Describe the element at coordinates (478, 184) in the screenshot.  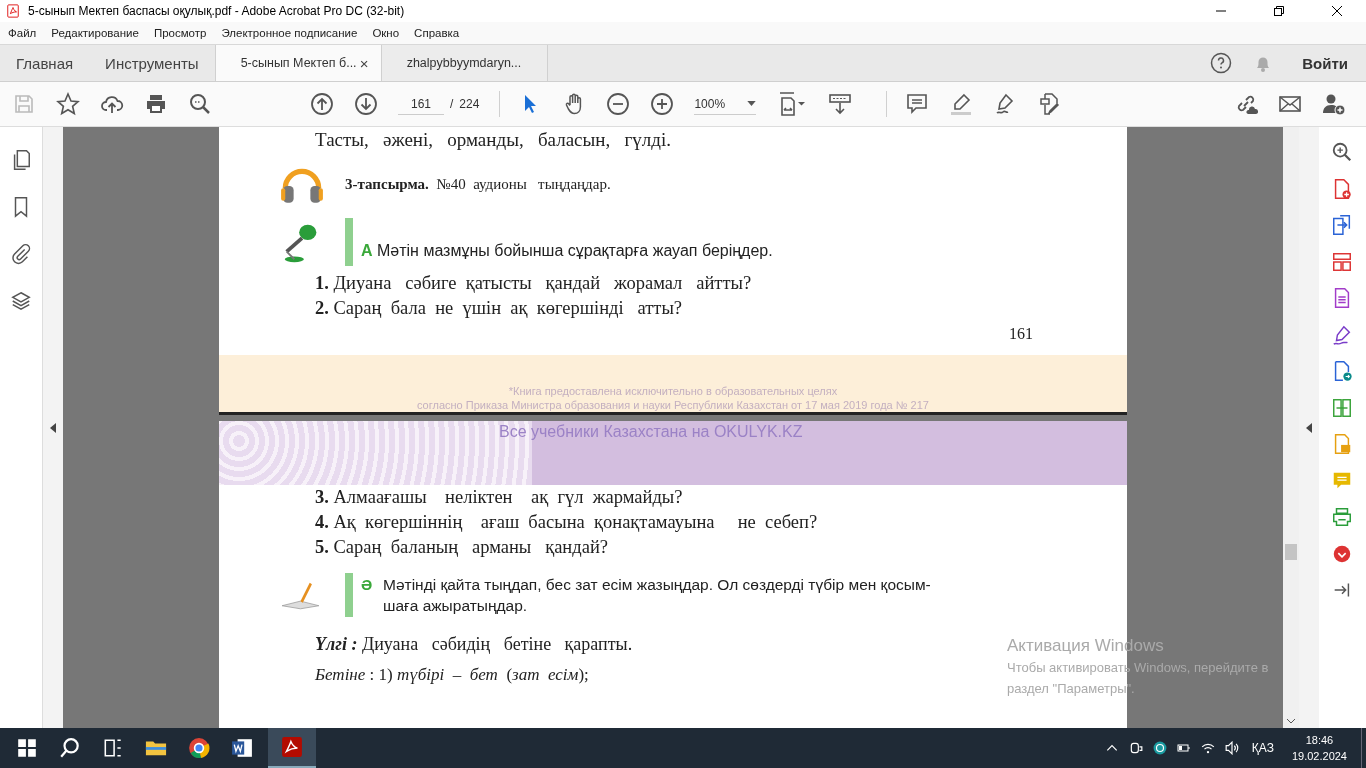
I see `task-text: 3-тапсырма. №40 аудионы тыңдаңдар.` at that location.